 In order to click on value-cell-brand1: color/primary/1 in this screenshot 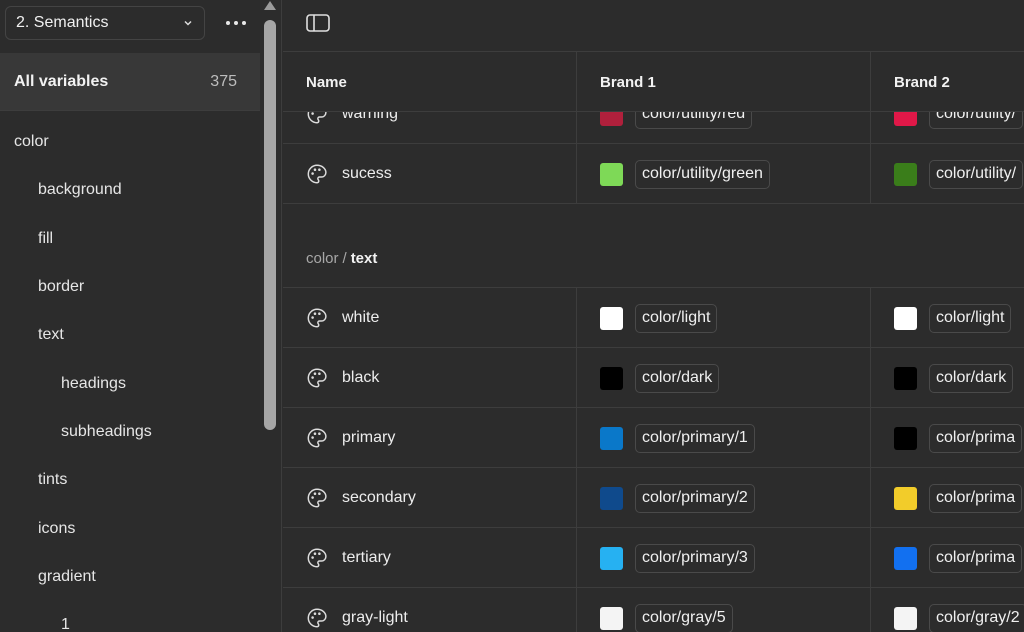, I will do `click(677, 438)`.